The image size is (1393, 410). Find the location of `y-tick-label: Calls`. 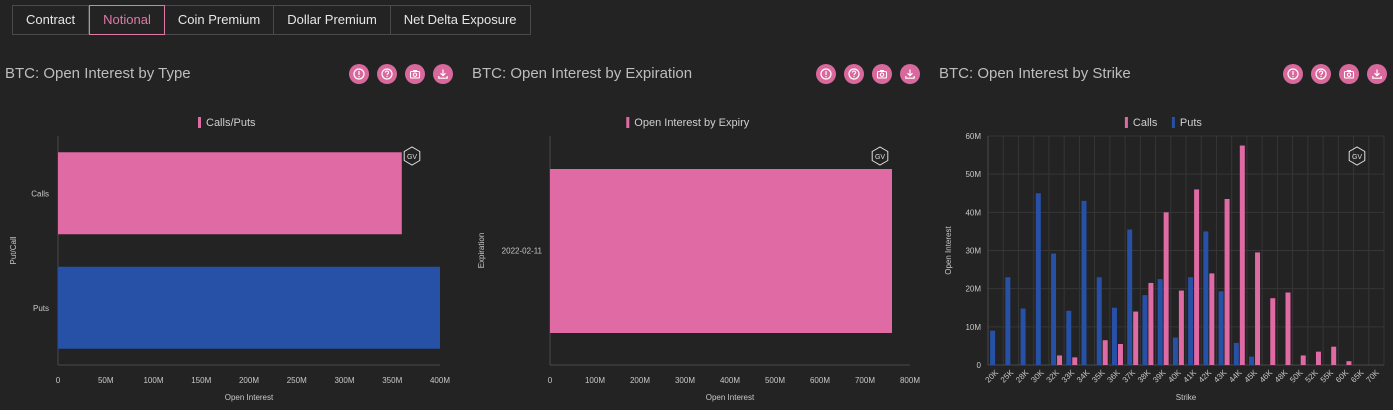

y-tick-label: Calls is located at coordinates (40, 193).